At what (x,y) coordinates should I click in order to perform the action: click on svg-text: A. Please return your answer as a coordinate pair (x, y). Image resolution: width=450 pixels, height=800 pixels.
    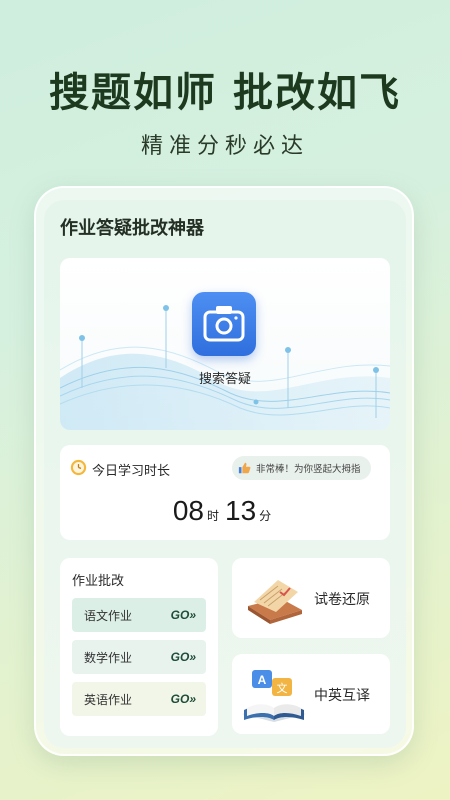
    Looking at the image, I should click on (262, 680).